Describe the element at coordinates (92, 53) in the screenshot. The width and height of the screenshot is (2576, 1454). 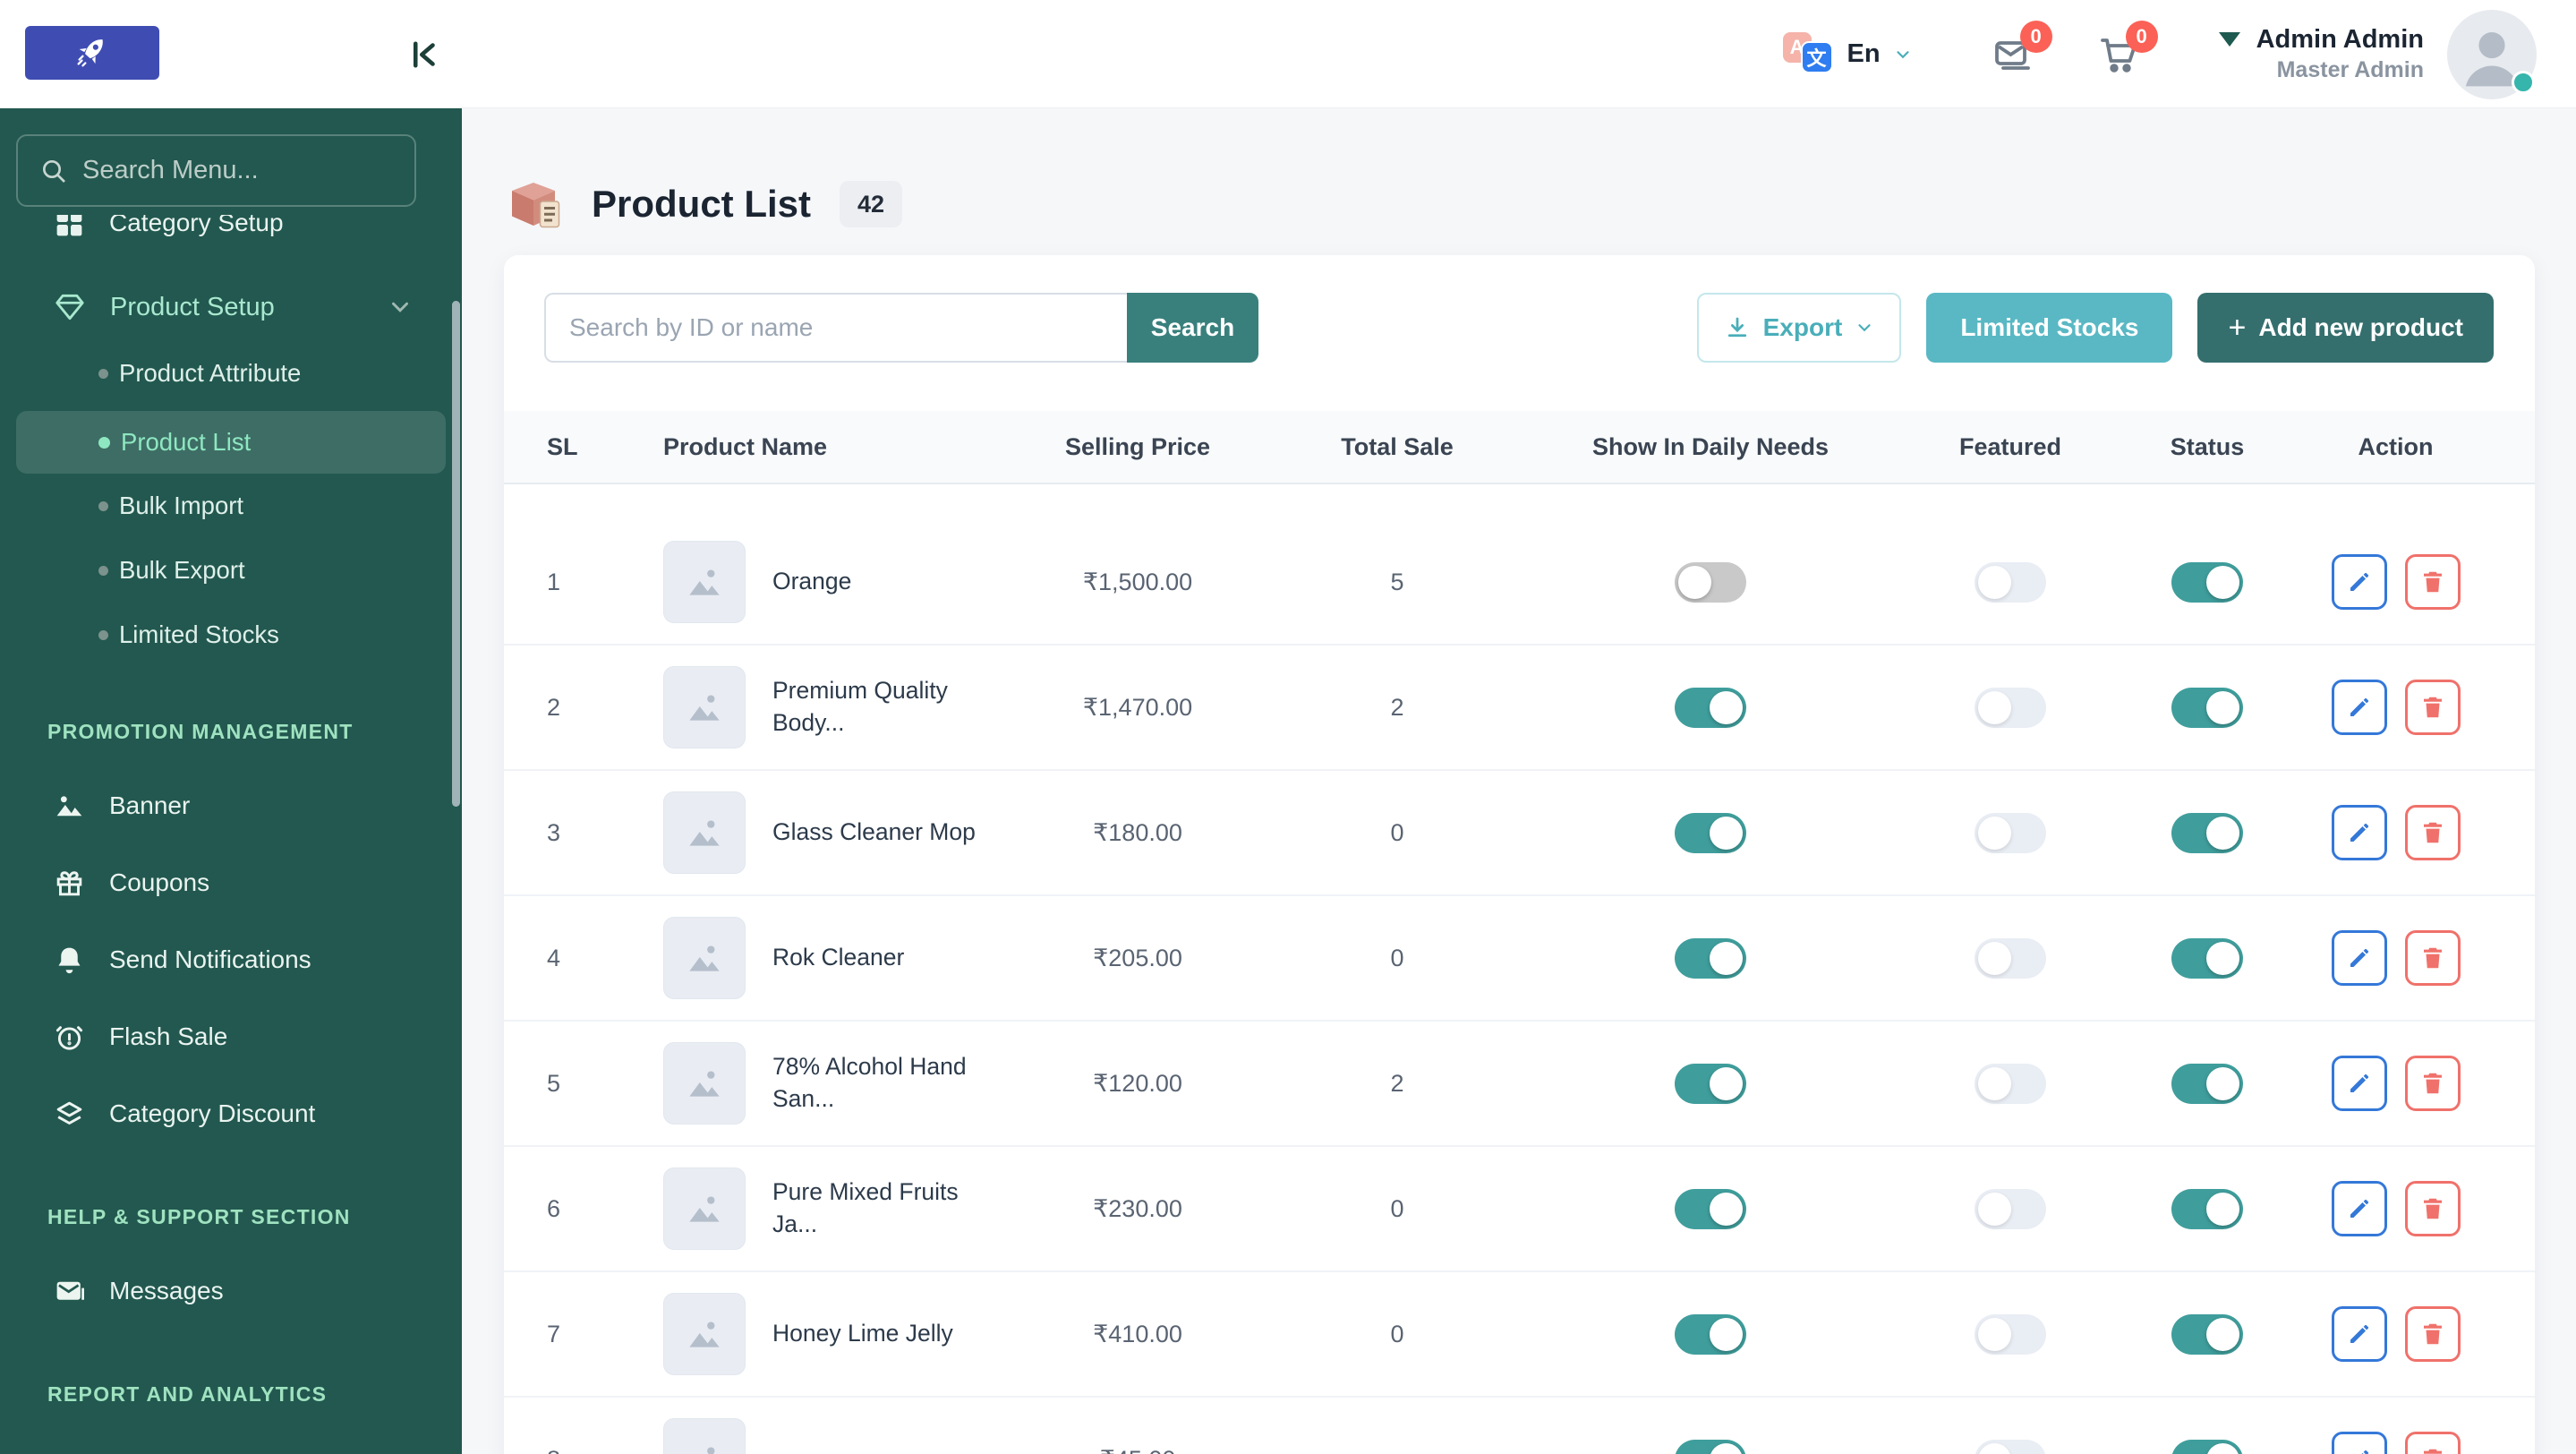
I see `app-logo` at that location.